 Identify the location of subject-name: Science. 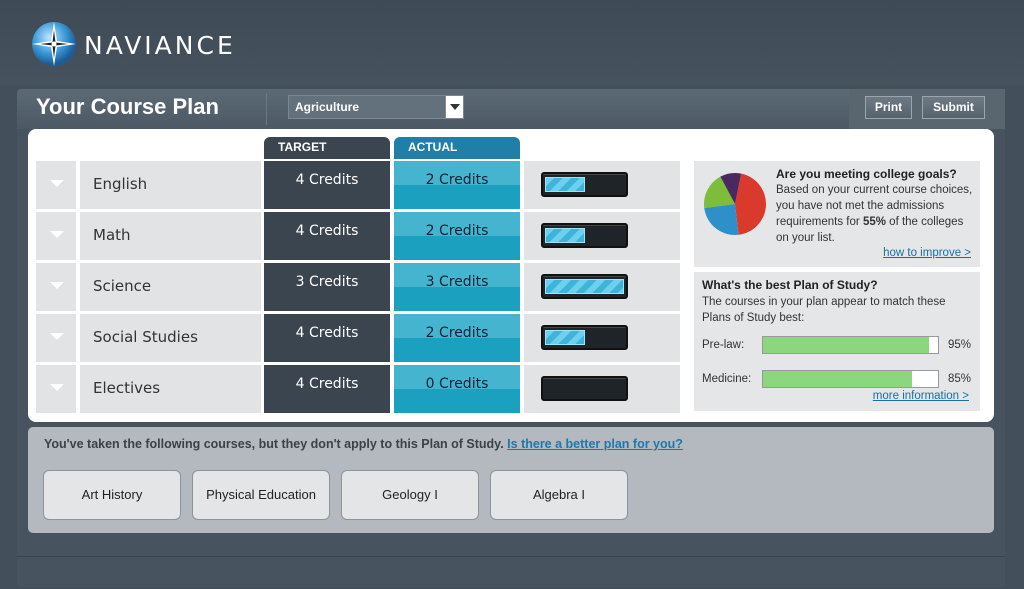
(170, 287).